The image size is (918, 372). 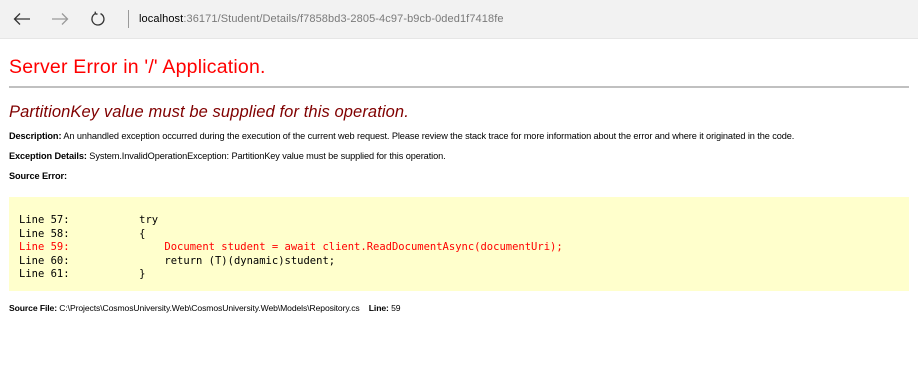 I want to click on code-text: return (T)(dynamic)student;, so click(x=237, y=260).